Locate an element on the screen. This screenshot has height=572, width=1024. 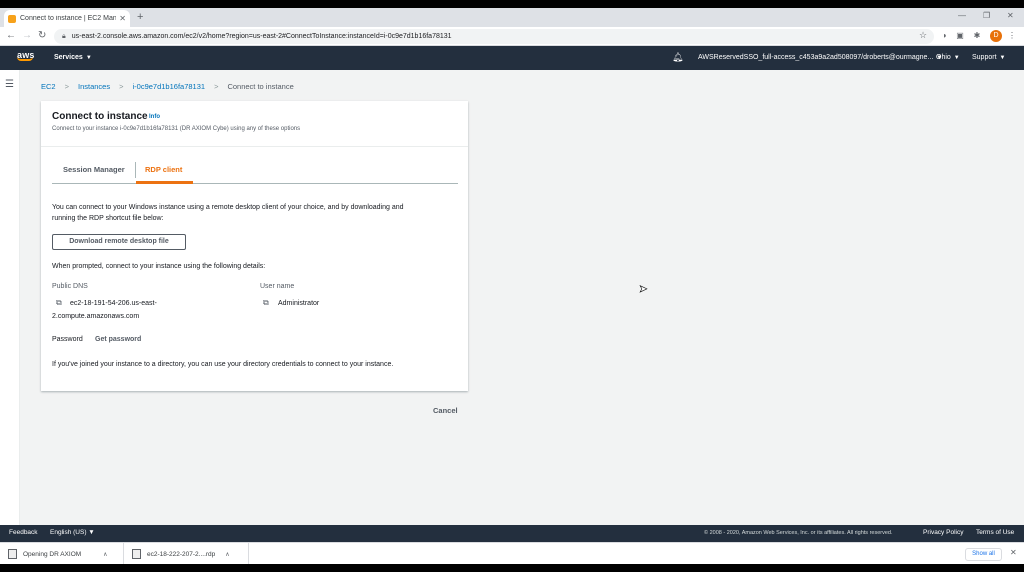
terms-of-use-link: Terms of Use is located at coordinates (995, 532).